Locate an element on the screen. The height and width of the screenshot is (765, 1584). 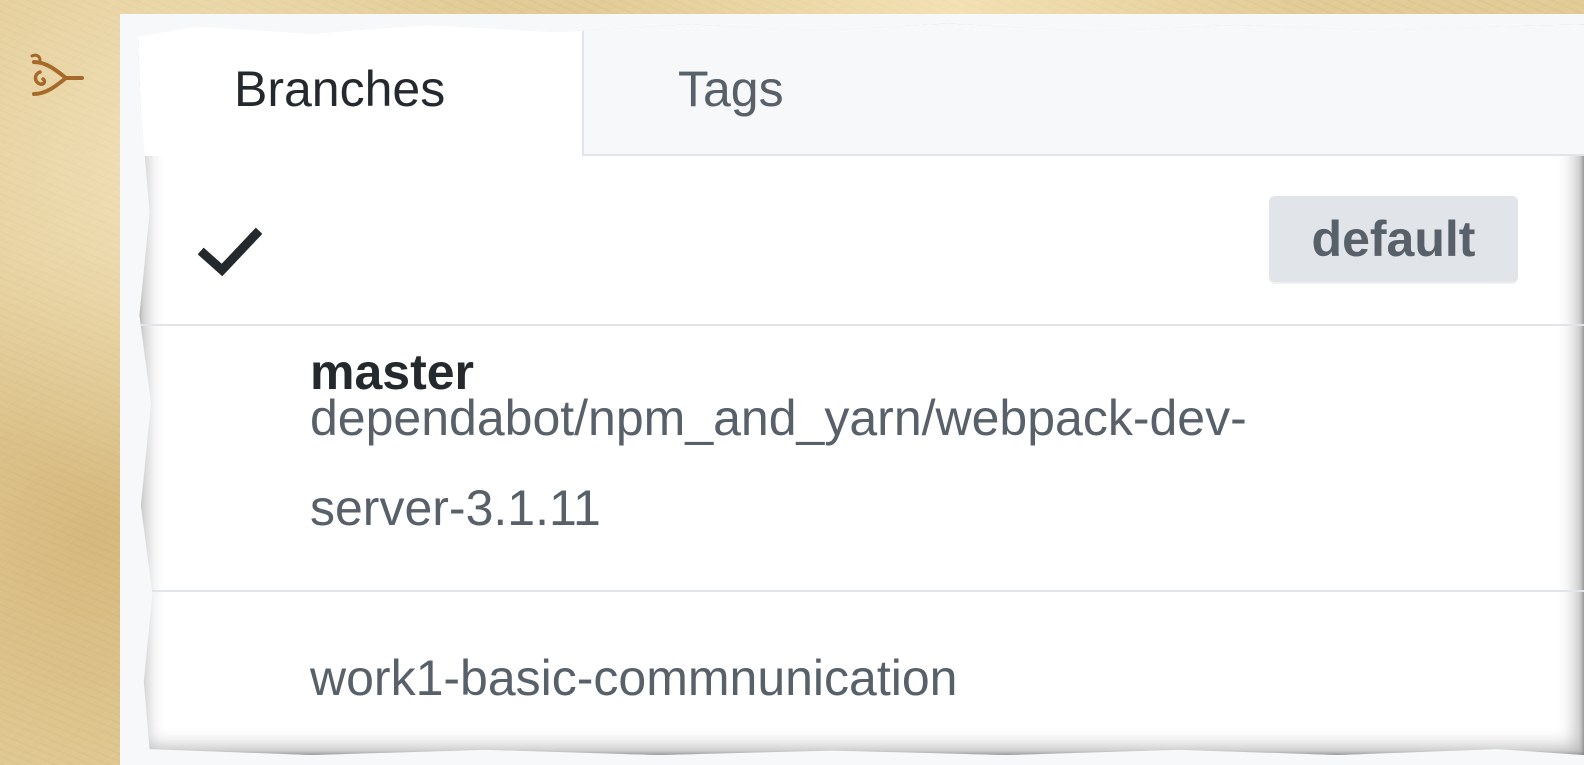
scroll-ornament-icon is located at coordinates (57, 74).